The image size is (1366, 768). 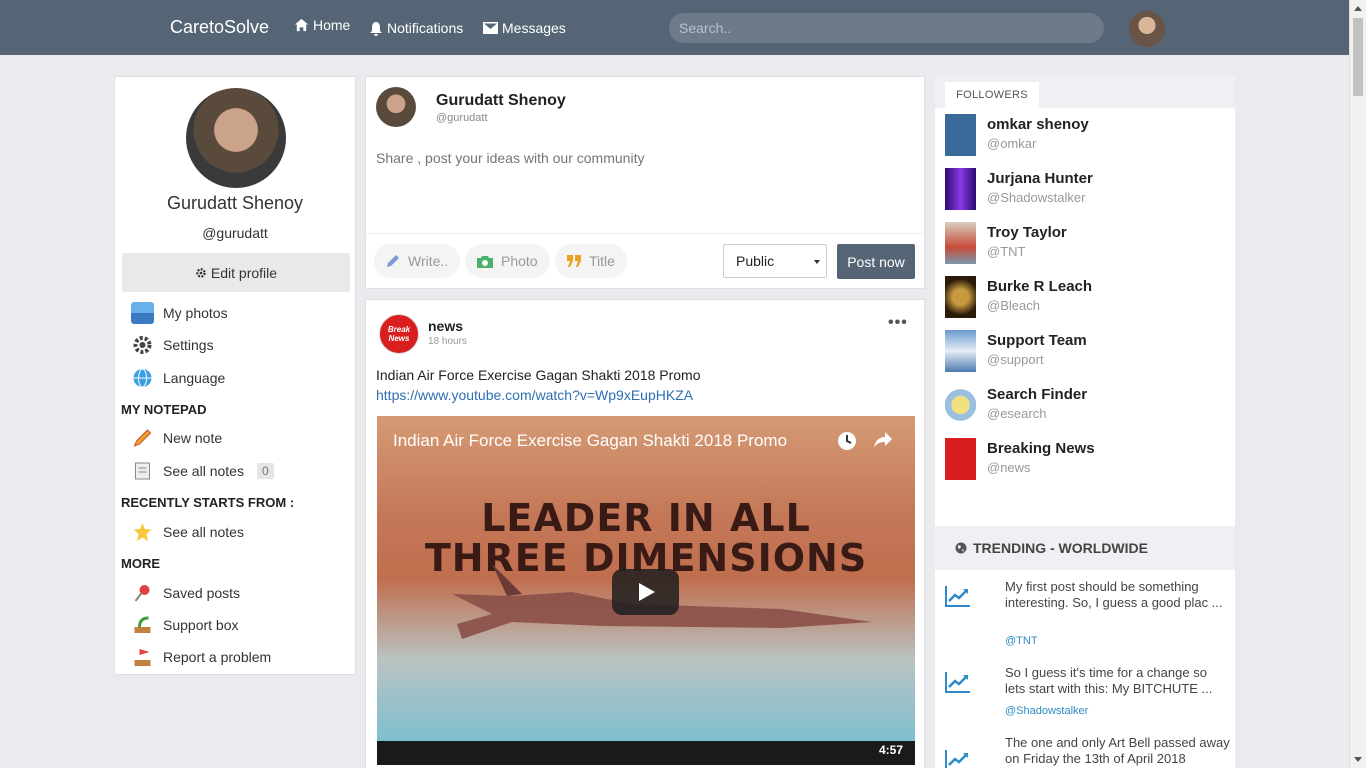 I want to click on post-timestamp: 18 hours, so click(x=447, y=341).